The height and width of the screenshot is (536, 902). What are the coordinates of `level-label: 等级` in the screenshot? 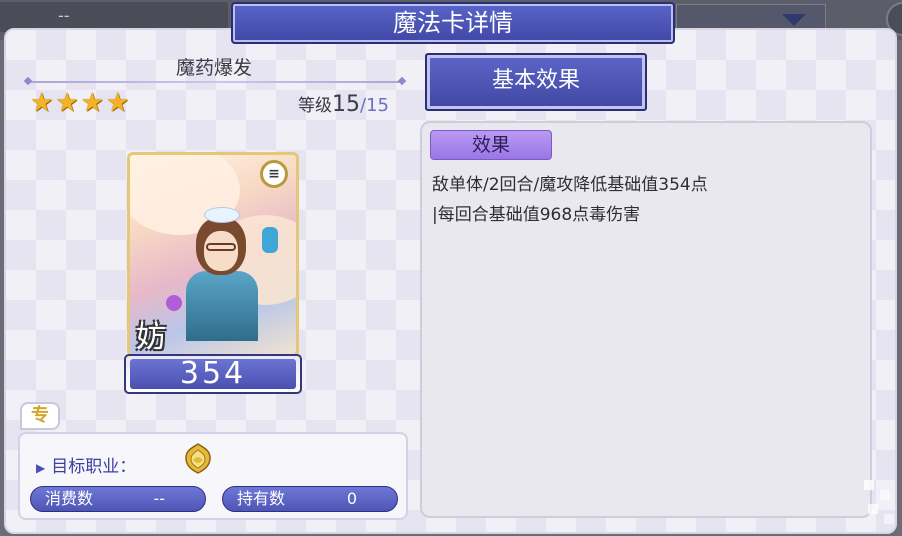 It's located at (315, 106).